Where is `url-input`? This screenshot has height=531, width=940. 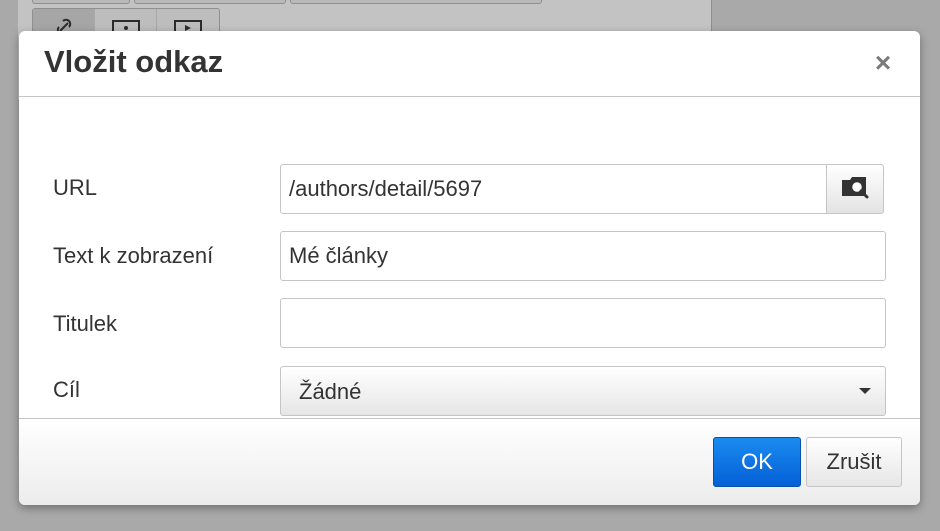 url-input is located at coordinates (553, 189).